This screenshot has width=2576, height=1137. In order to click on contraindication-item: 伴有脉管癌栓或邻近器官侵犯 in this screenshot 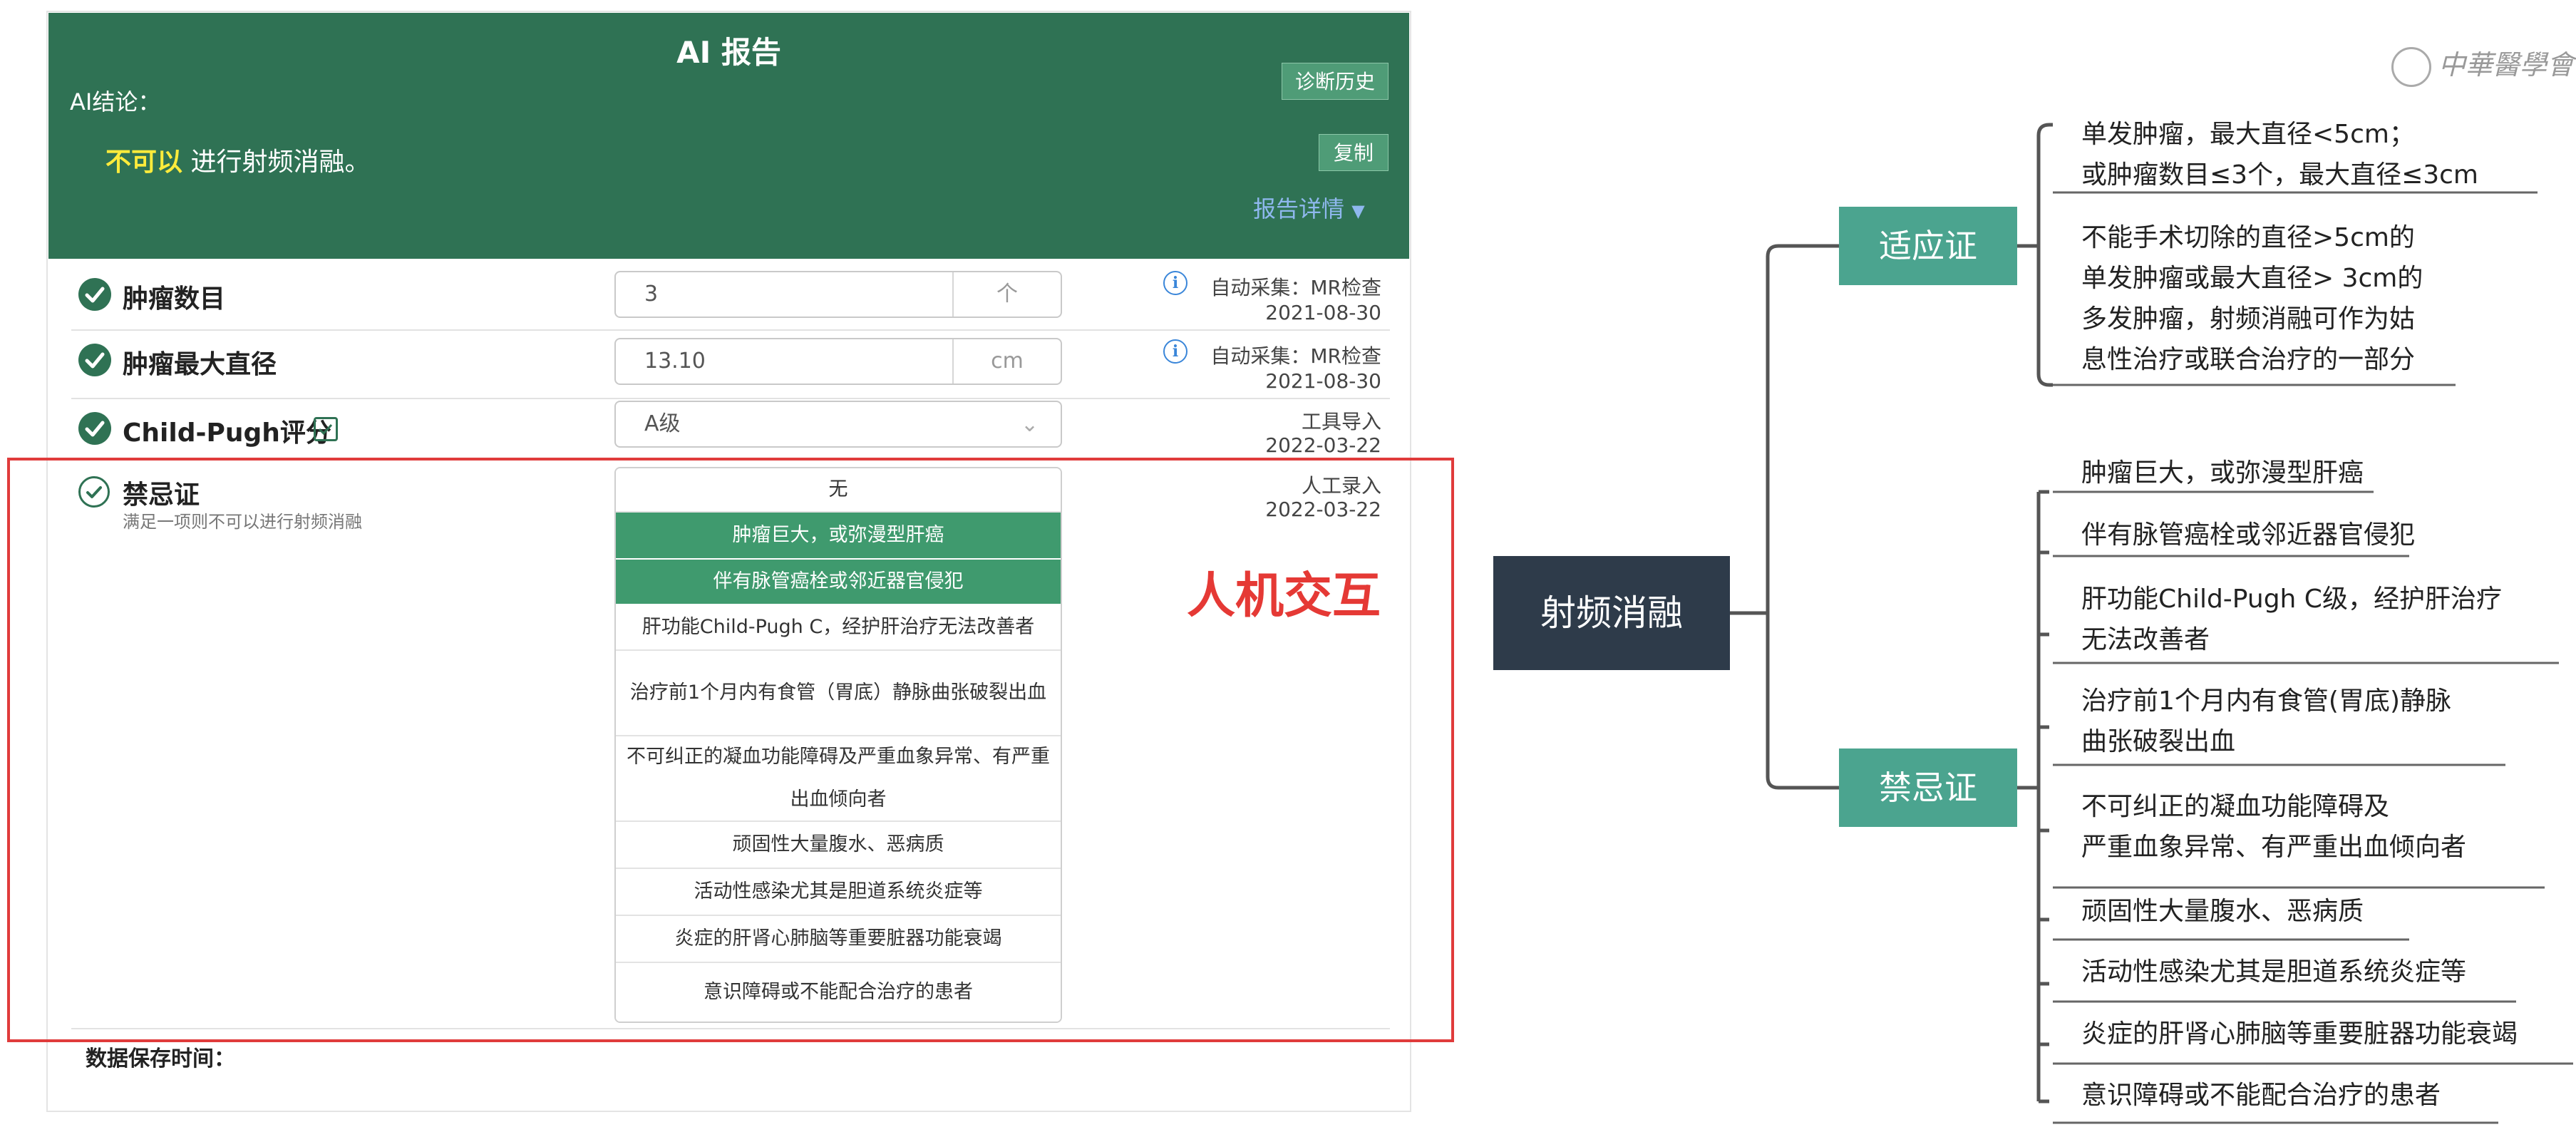, I will do `click(2248, 535)`.